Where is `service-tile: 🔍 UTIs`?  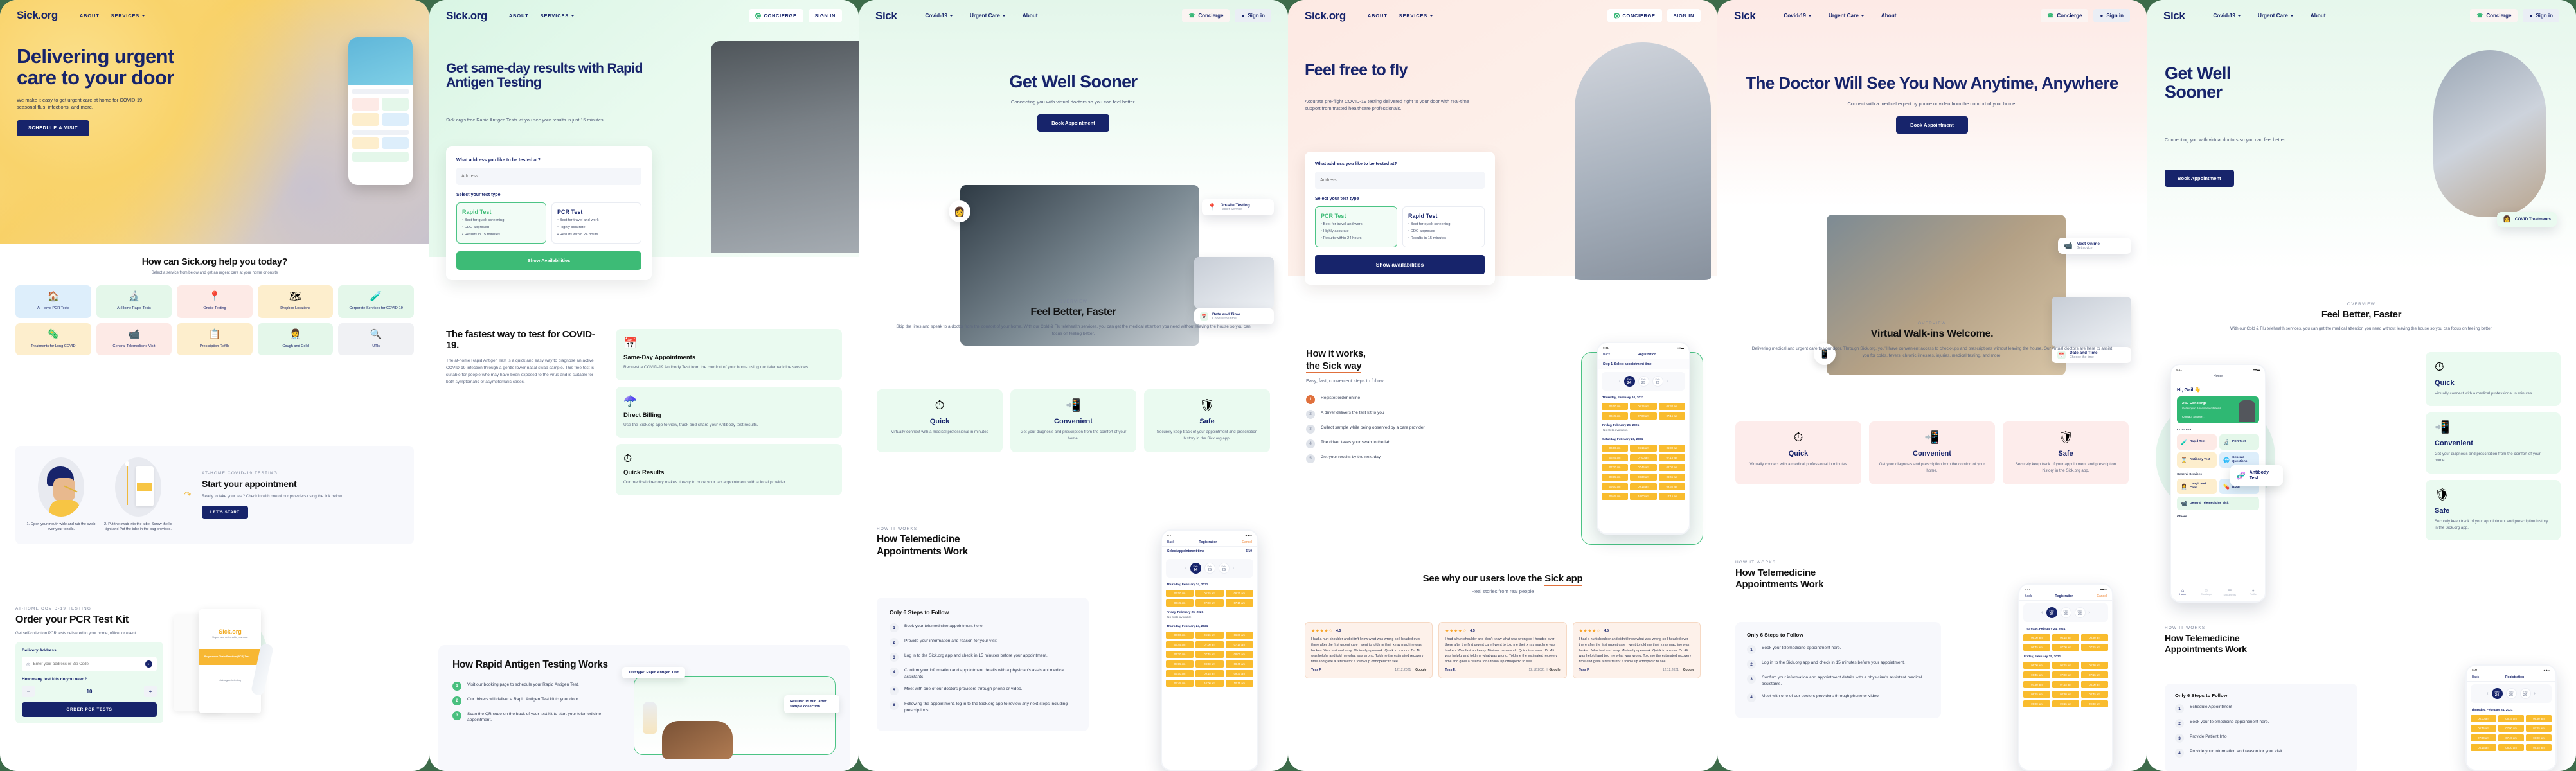
service-tile: 🔍 UTIs is located at coordinates (376, 339).